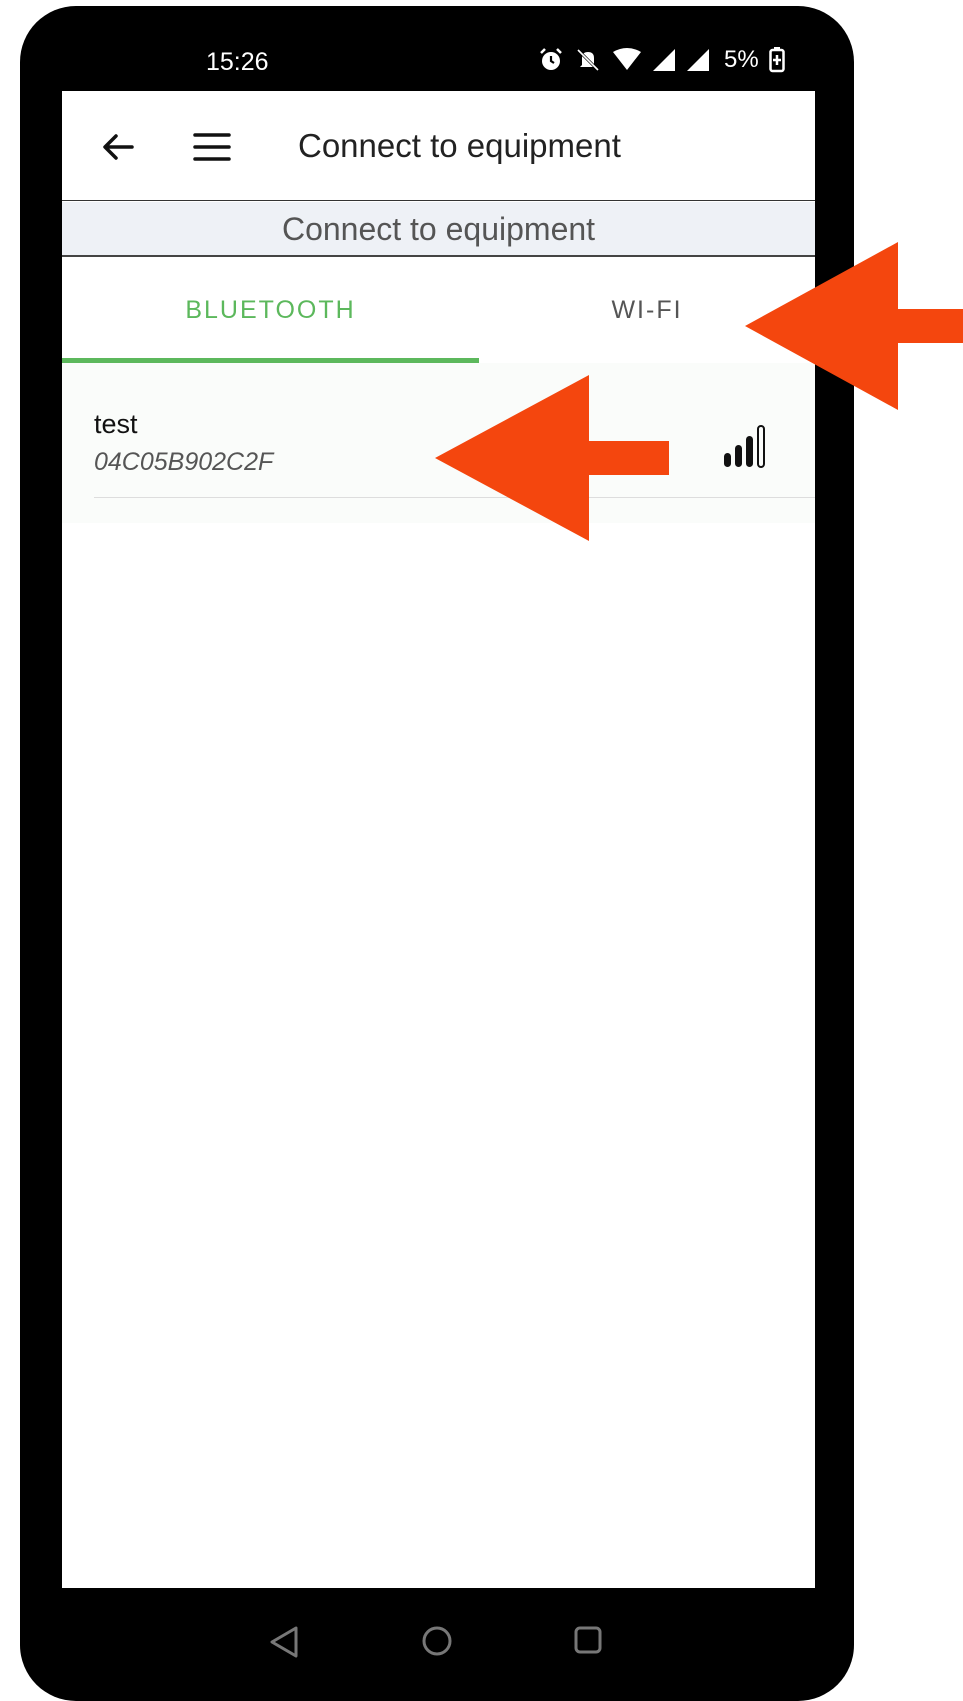 This screenshot has width=963, height=1701. I want to click on connection-tabs: BLUETOOTH WI-FI, so click(438, 311).